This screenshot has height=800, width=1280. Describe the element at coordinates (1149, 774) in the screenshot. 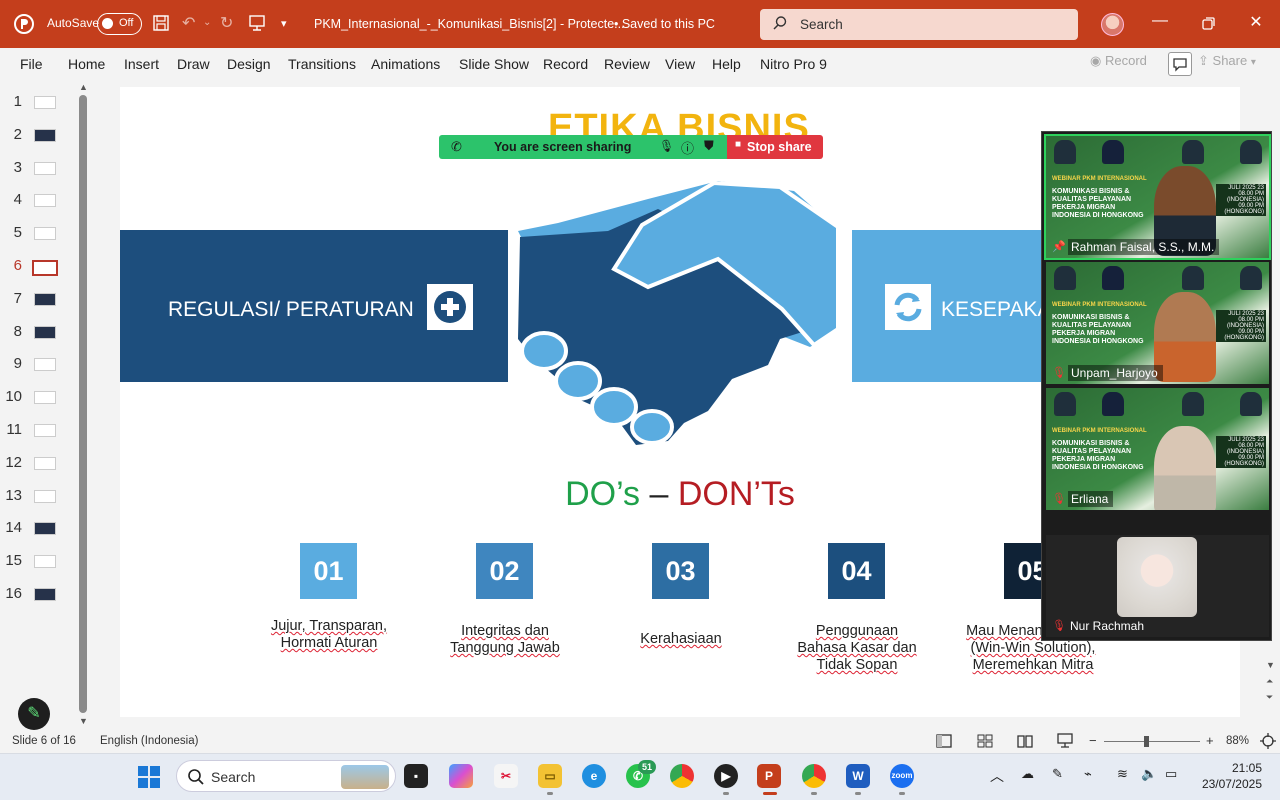

I see `volume-icon: 🔈` at that location.